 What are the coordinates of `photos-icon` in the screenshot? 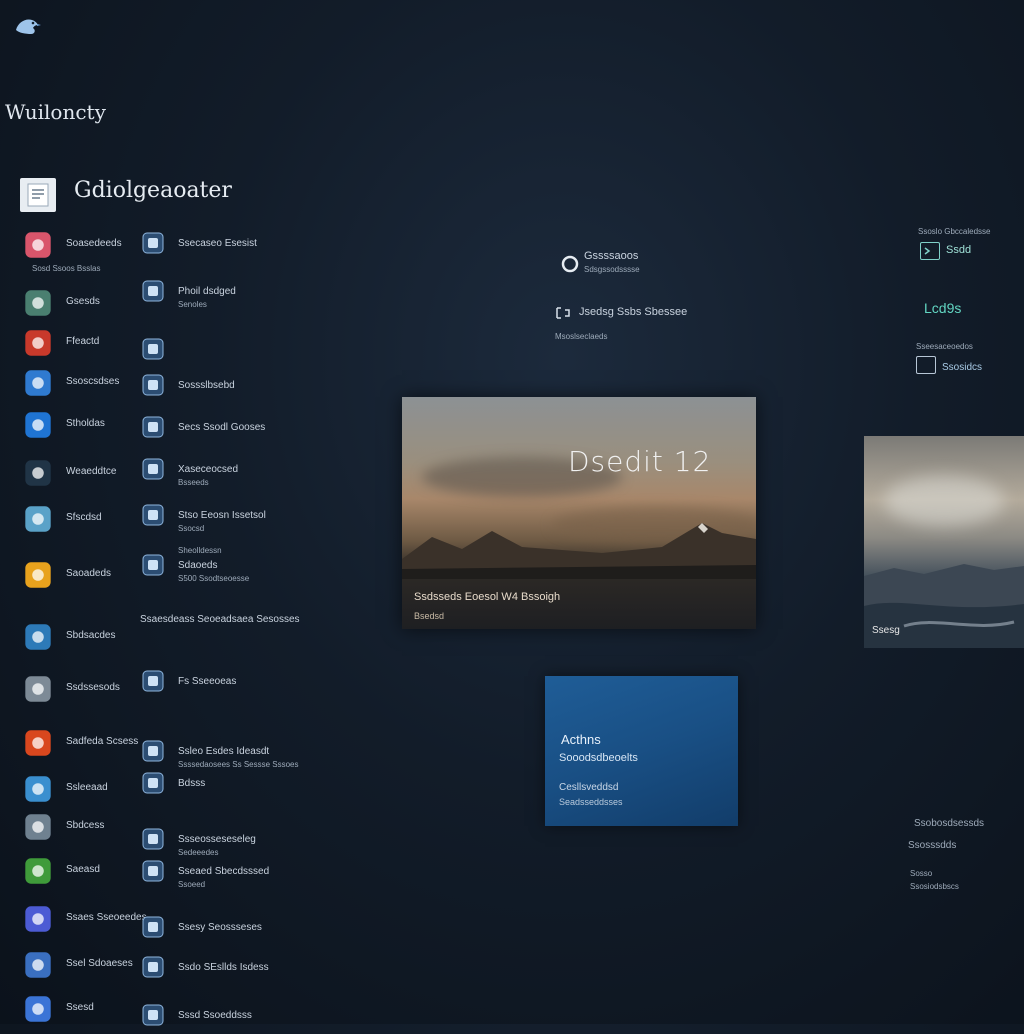 It's located at (153, 243).